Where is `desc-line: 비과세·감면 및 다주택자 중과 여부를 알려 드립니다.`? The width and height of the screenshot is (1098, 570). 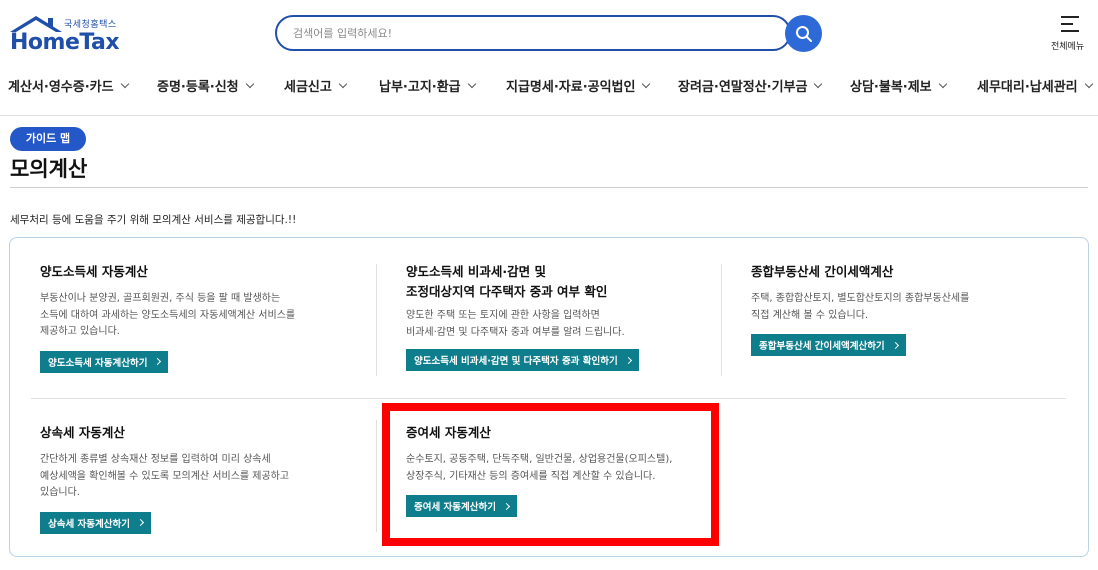
desc-line: 비과세·감면 및 다주택자 중과 여부를 알려 드립니다. is located at coordinates (515, 332).